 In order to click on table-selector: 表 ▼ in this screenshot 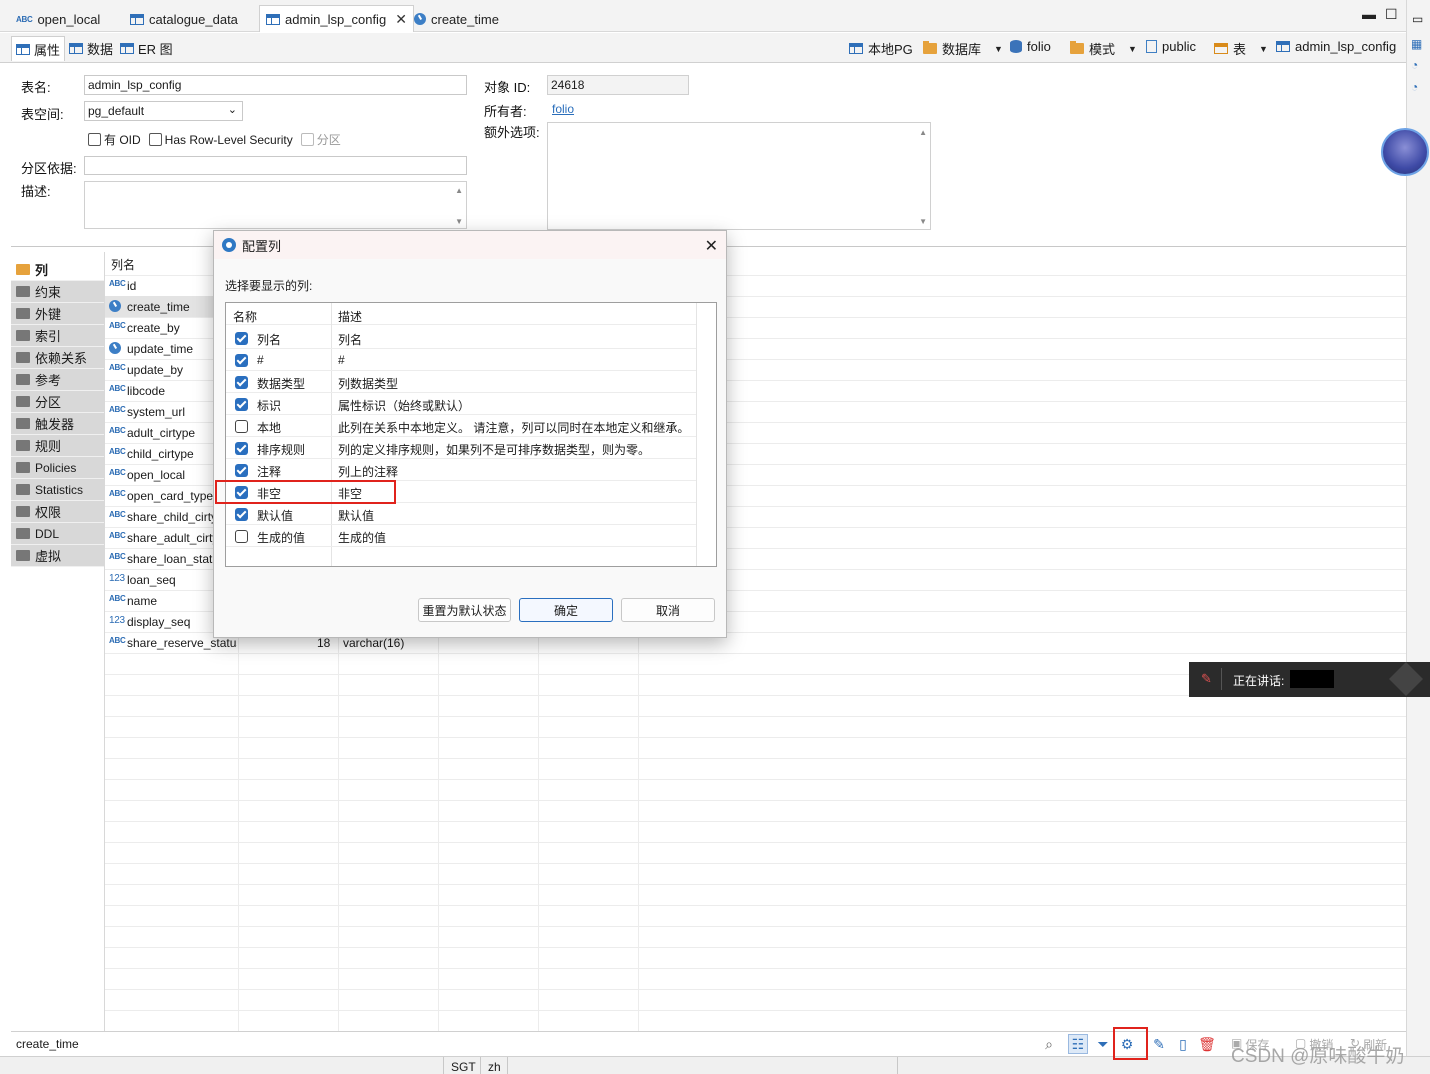, I will do `click(1241, 48)`.